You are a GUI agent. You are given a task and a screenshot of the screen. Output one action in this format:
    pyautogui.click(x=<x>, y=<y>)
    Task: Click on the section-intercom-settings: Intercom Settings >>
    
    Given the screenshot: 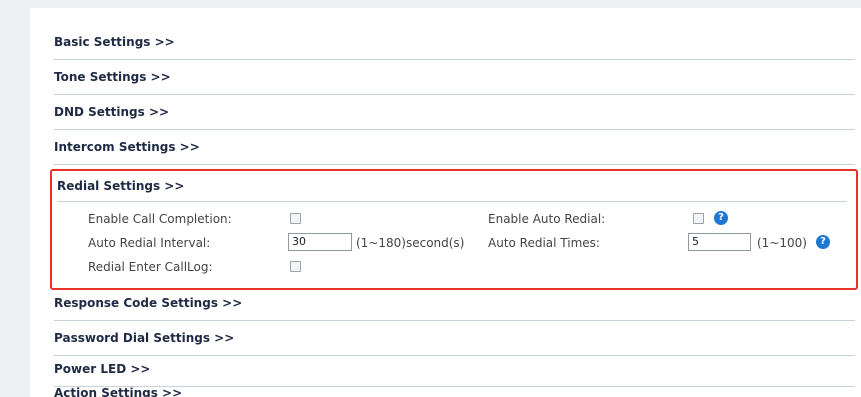 What is the action you would take?
    pyautogui.click(x=454, y=147)
    